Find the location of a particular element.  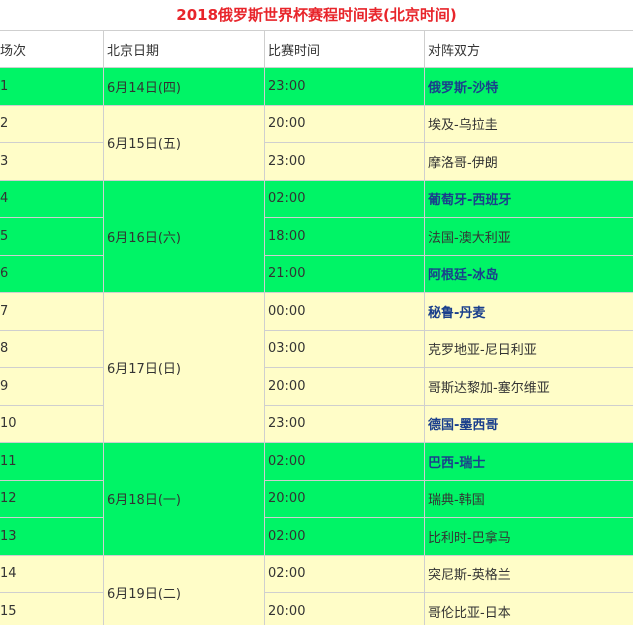

table-row: 8 03:00 克罗地亚-尼日利亚 is located at coordinates (316, 348).